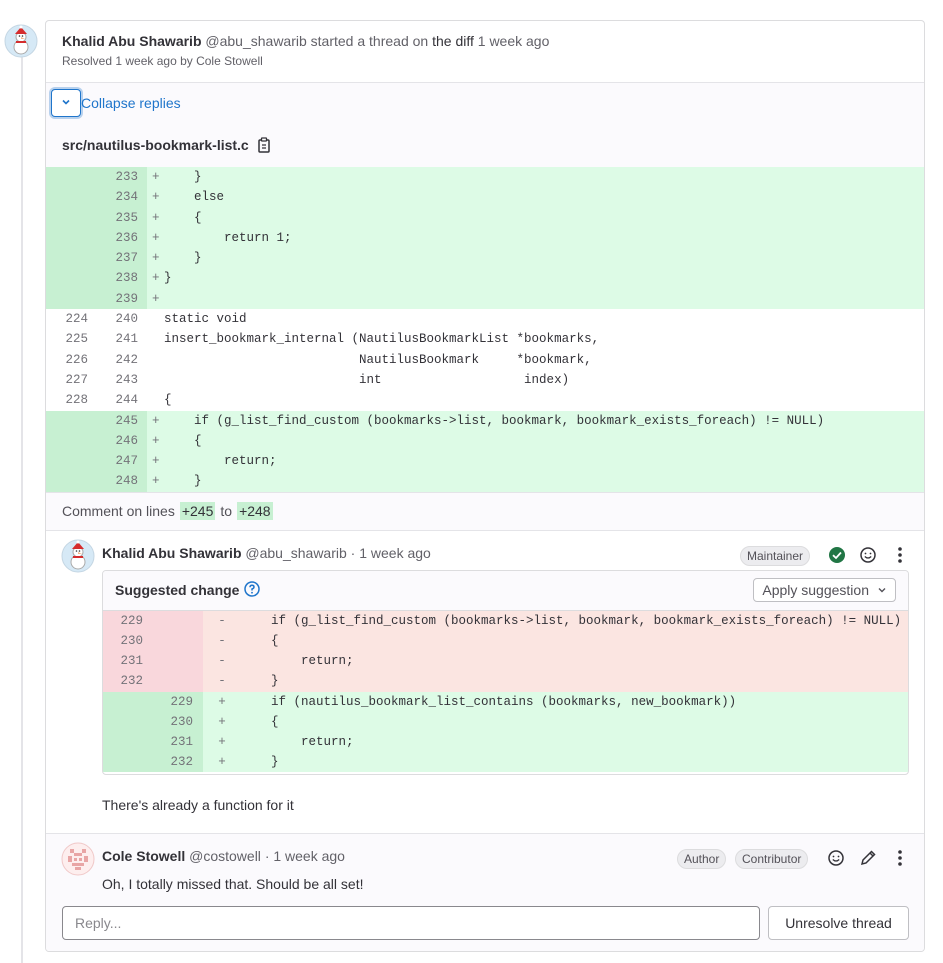 This screenshot has height=963, width=943. Describe the element at coordinates (222, 701) in the screenshot. I see `diff-sign: +` at that location.